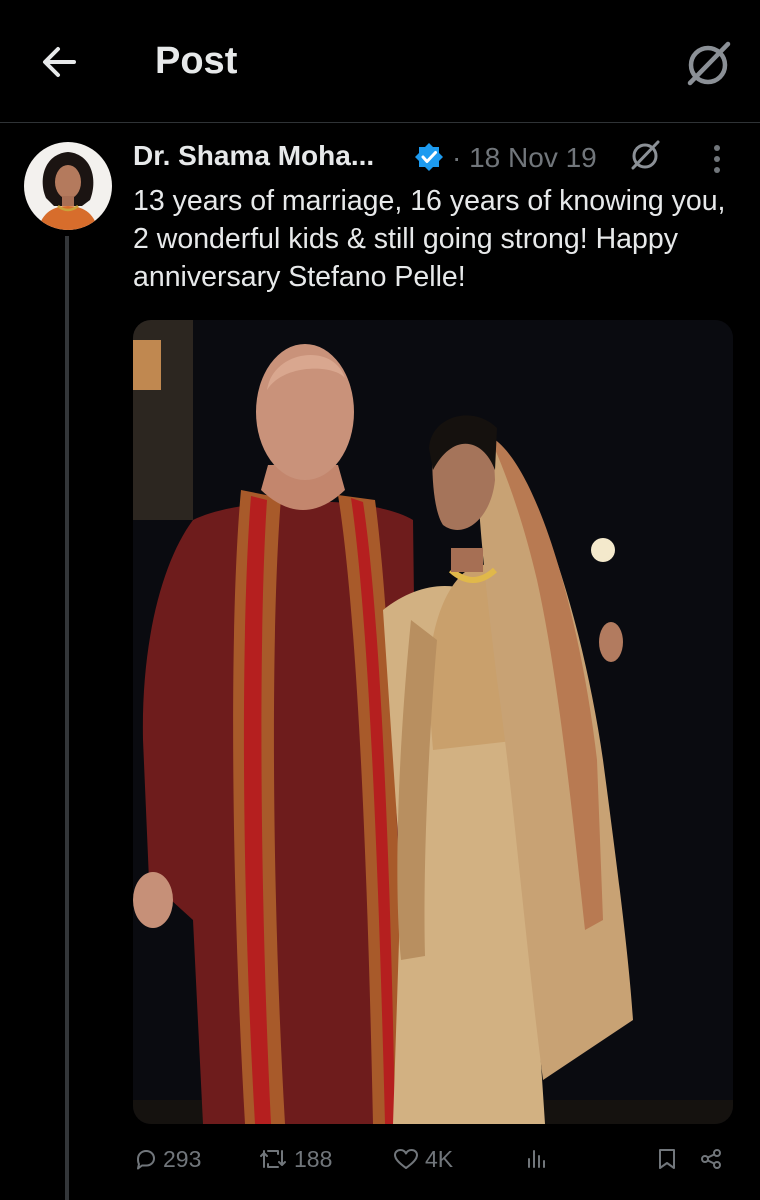 The image size is (760, 1200). I want to click on reply-count: 293, so click(182, 1158).